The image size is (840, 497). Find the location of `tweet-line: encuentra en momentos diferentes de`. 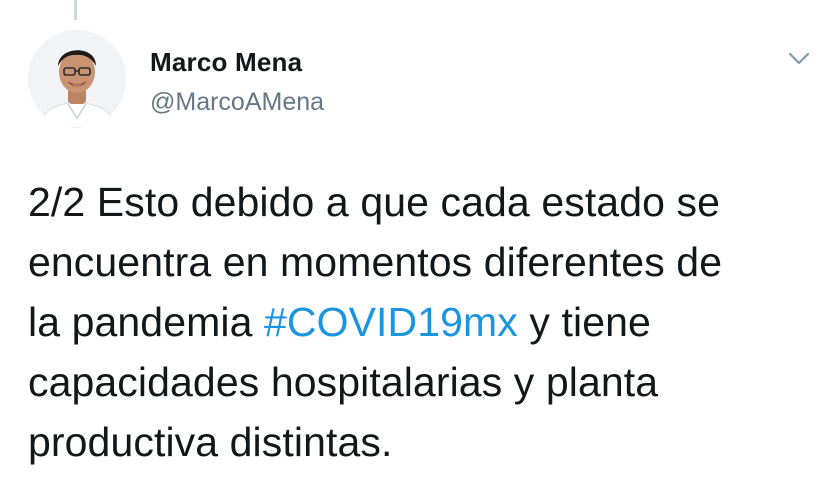

tweet-line: encuentra en momentos diferentes de is located at coordinates (375, 262).